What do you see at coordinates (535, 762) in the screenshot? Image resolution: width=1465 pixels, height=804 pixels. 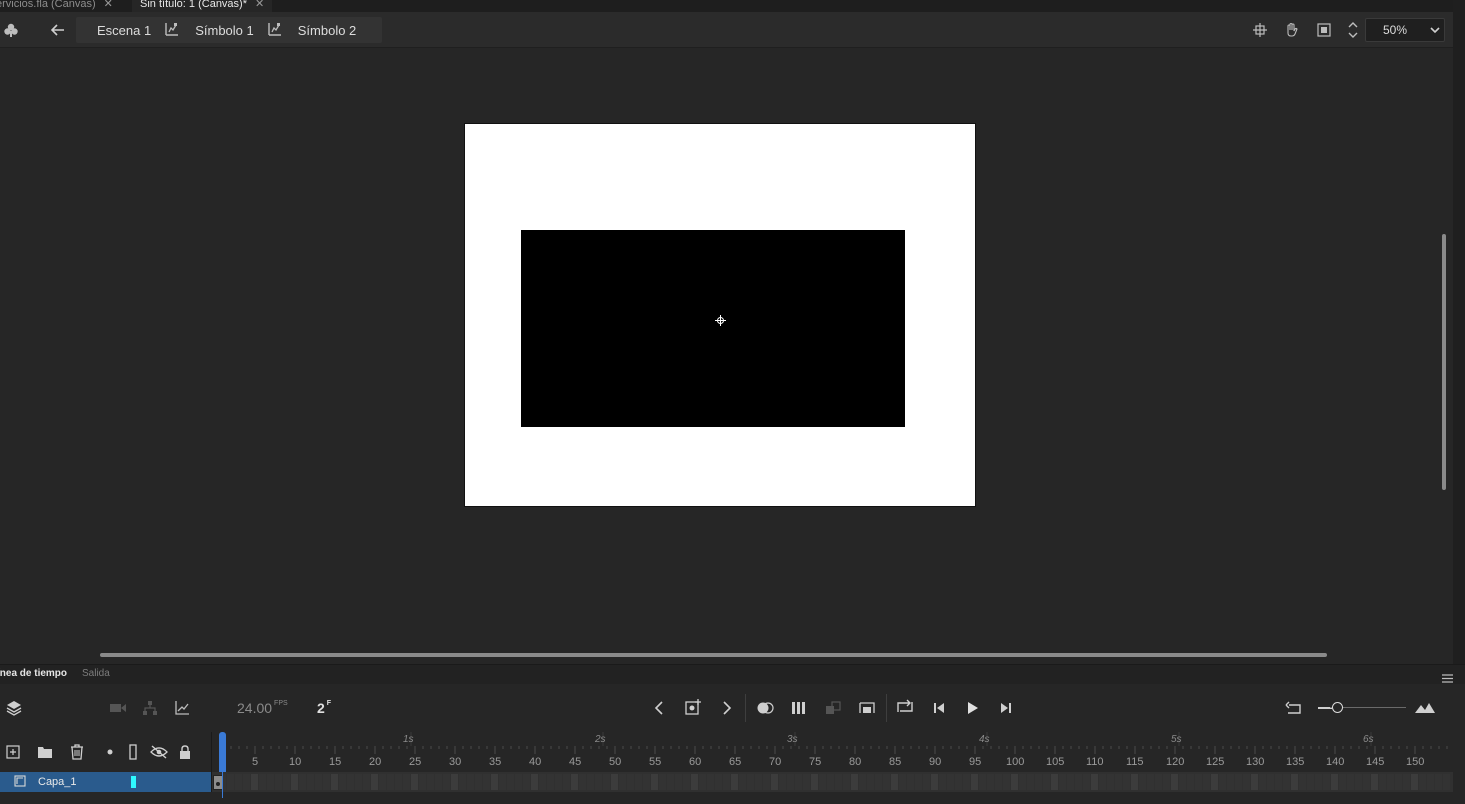 I see `frame-number-label: 40` at bounding box center [535, 762].